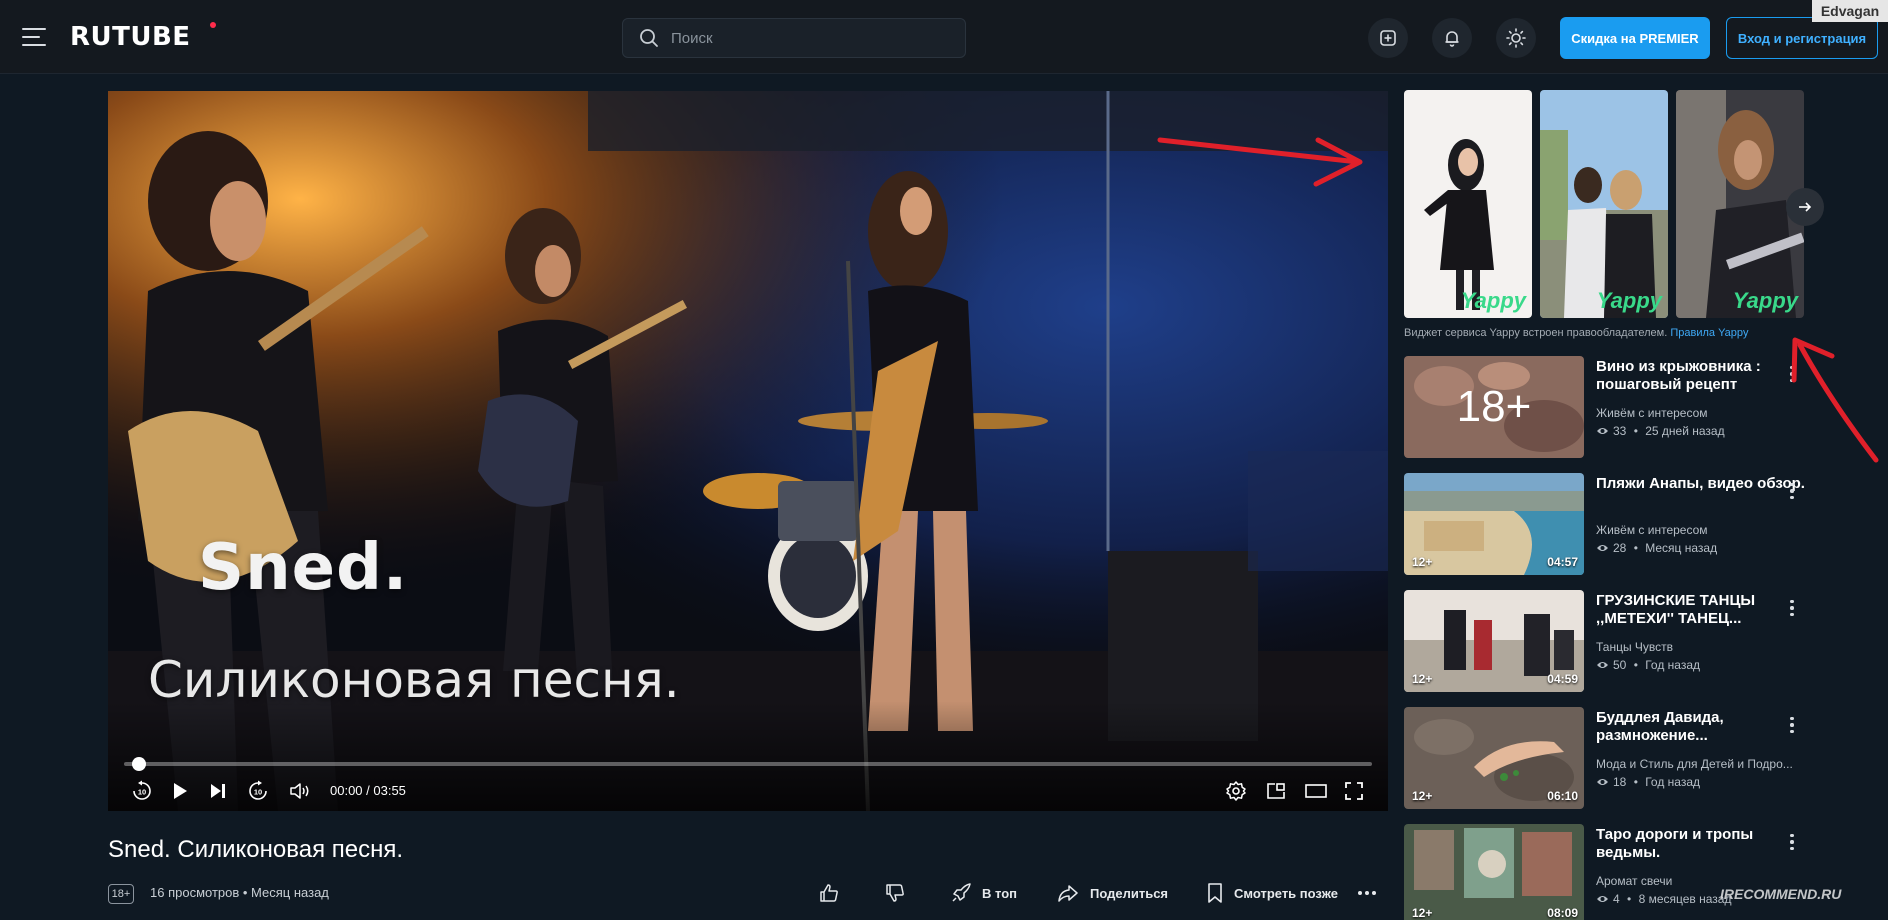 Image resolution: width=1888 pixels, height=920 pixels. I want to click on progress-bar, so click(748, 764).